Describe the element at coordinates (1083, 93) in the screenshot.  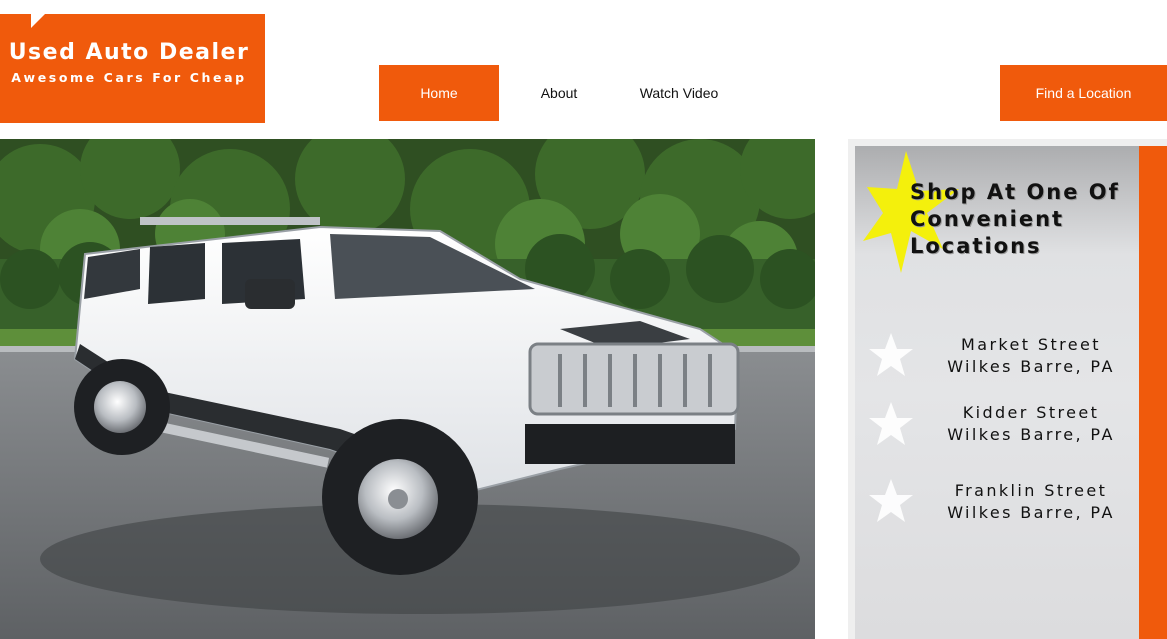
I see `find-location-button: Find a Location` at that location.